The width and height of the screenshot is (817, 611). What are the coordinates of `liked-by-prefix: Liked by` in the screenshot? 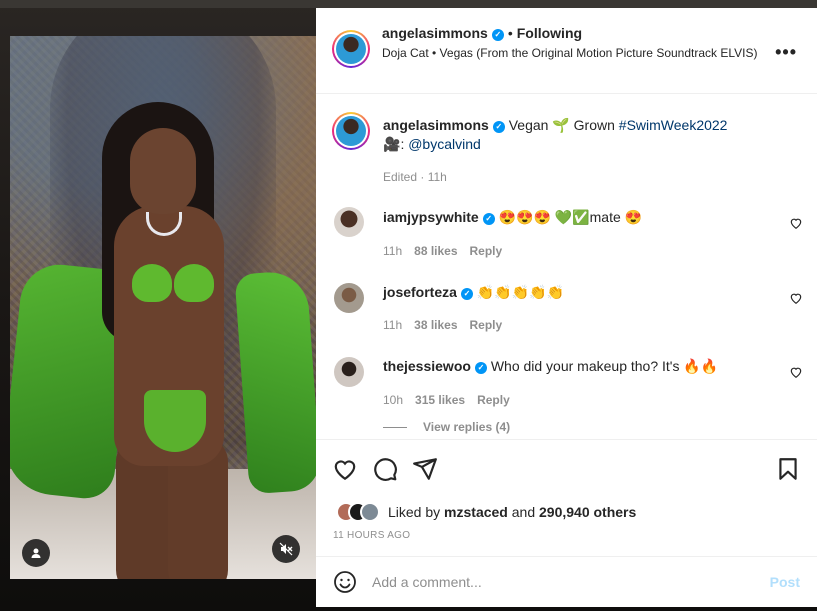 It's located at (414, 512).